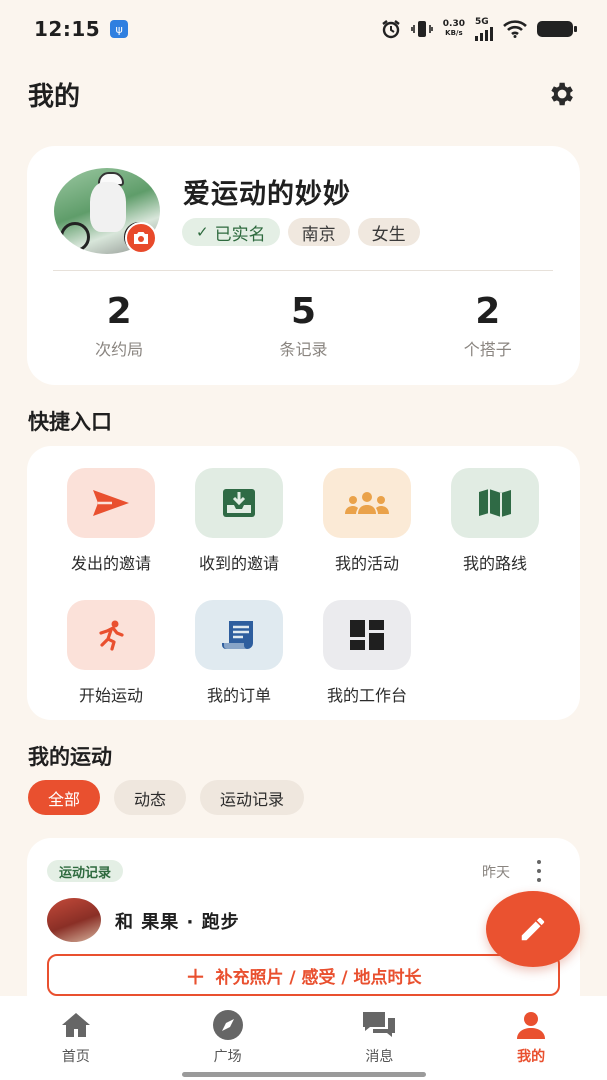  What do you see at coordinates (495, 503) in the screenshot?
I see `map-icon` at bounding box center [495, 503].